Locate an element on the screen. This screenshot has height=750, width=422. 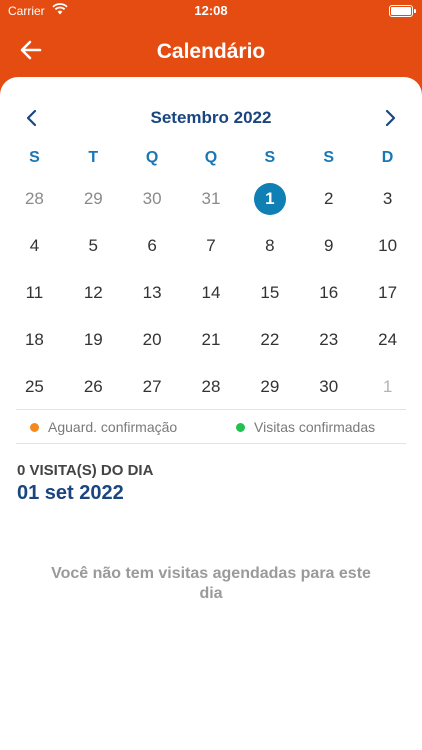
calendar-day: 19 is located at coordinates (93, 339).